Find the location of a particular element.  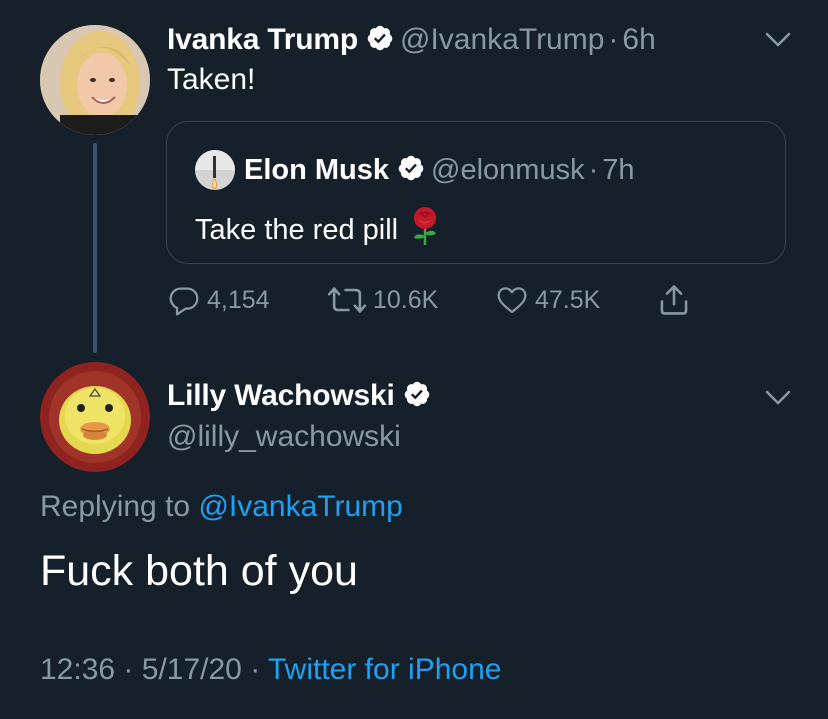

share-button is located at coordinates (674, 300).